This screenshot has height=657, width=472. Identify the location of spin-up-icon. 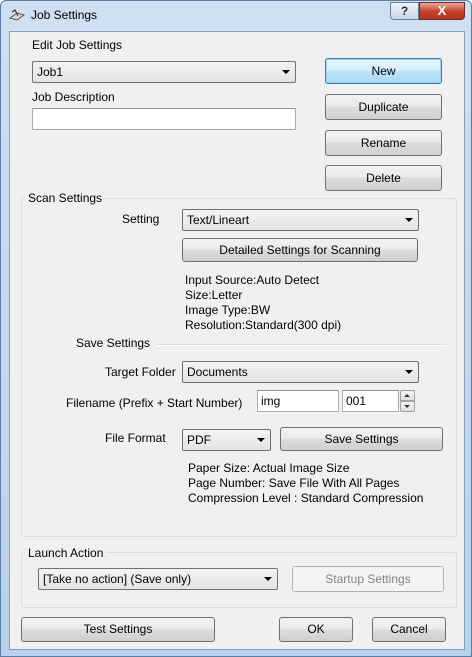
(407, 395).